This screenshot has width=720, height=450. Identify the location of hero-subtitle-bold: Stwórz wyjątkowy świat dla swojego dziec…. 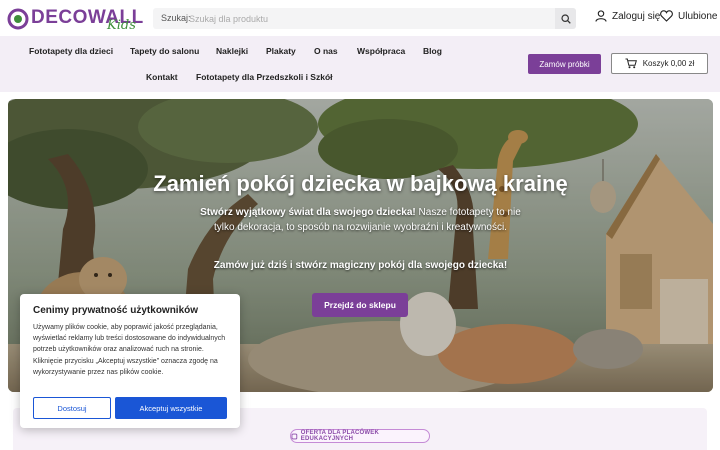
(308, 212).